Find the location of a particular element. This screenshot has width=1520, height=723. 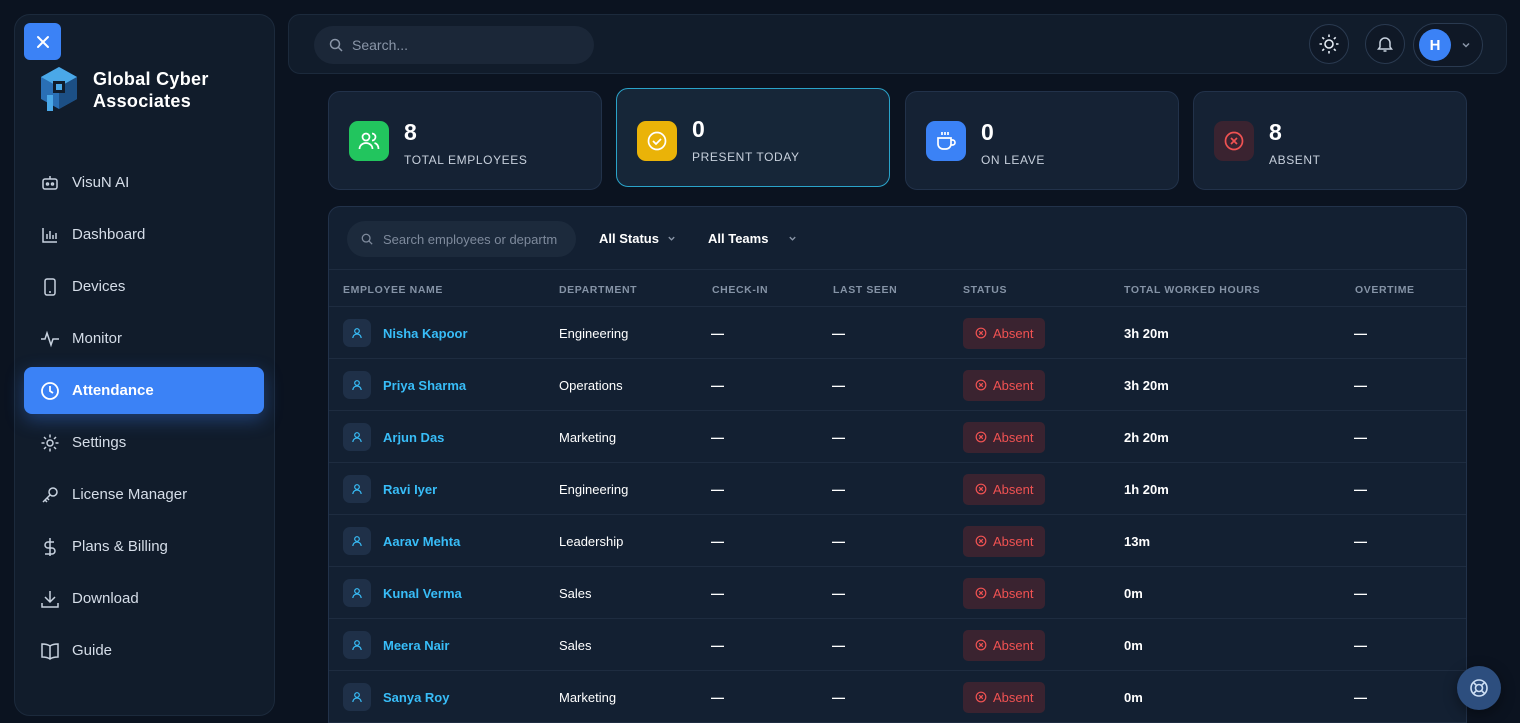

stat-card-on-leave: 0 ON LEAVE is located at coordinates (1042, 140).